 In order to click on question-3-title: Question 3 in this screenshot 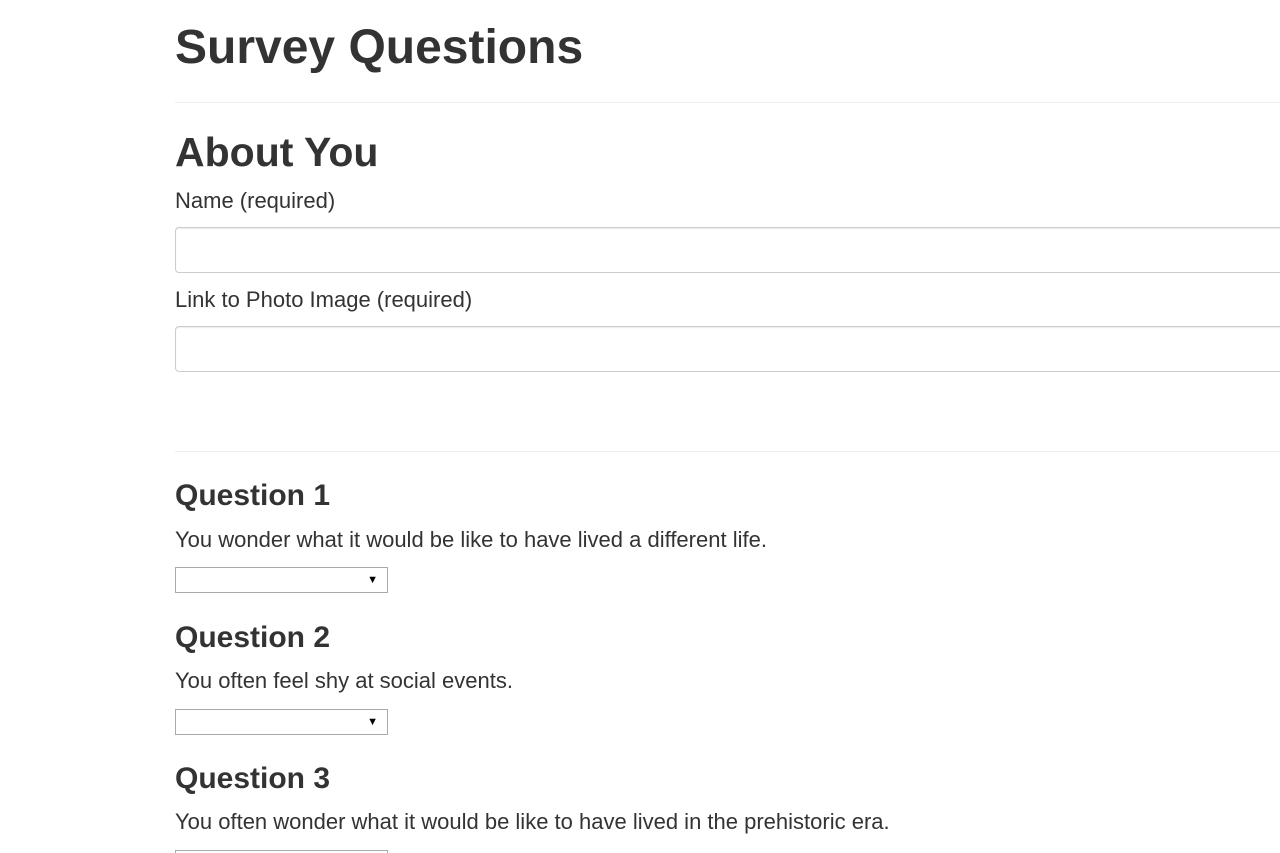, I will do `click(253, 778)`.